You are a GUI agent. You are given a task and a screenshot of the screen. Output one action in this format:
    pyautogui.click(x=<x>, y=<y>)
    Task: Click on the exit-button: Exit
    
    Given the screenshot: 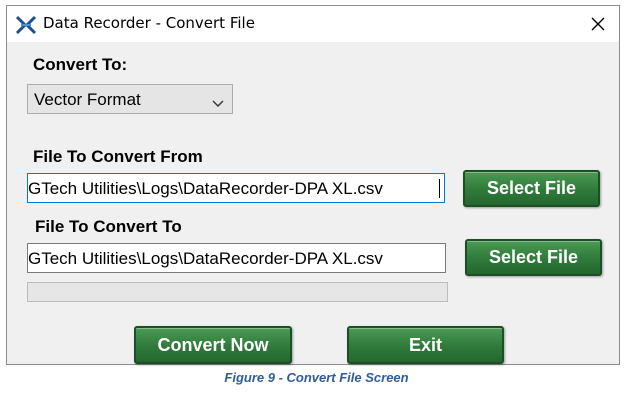 What is the action you would take?
    pyautogui.click(x=425, y=345)
    